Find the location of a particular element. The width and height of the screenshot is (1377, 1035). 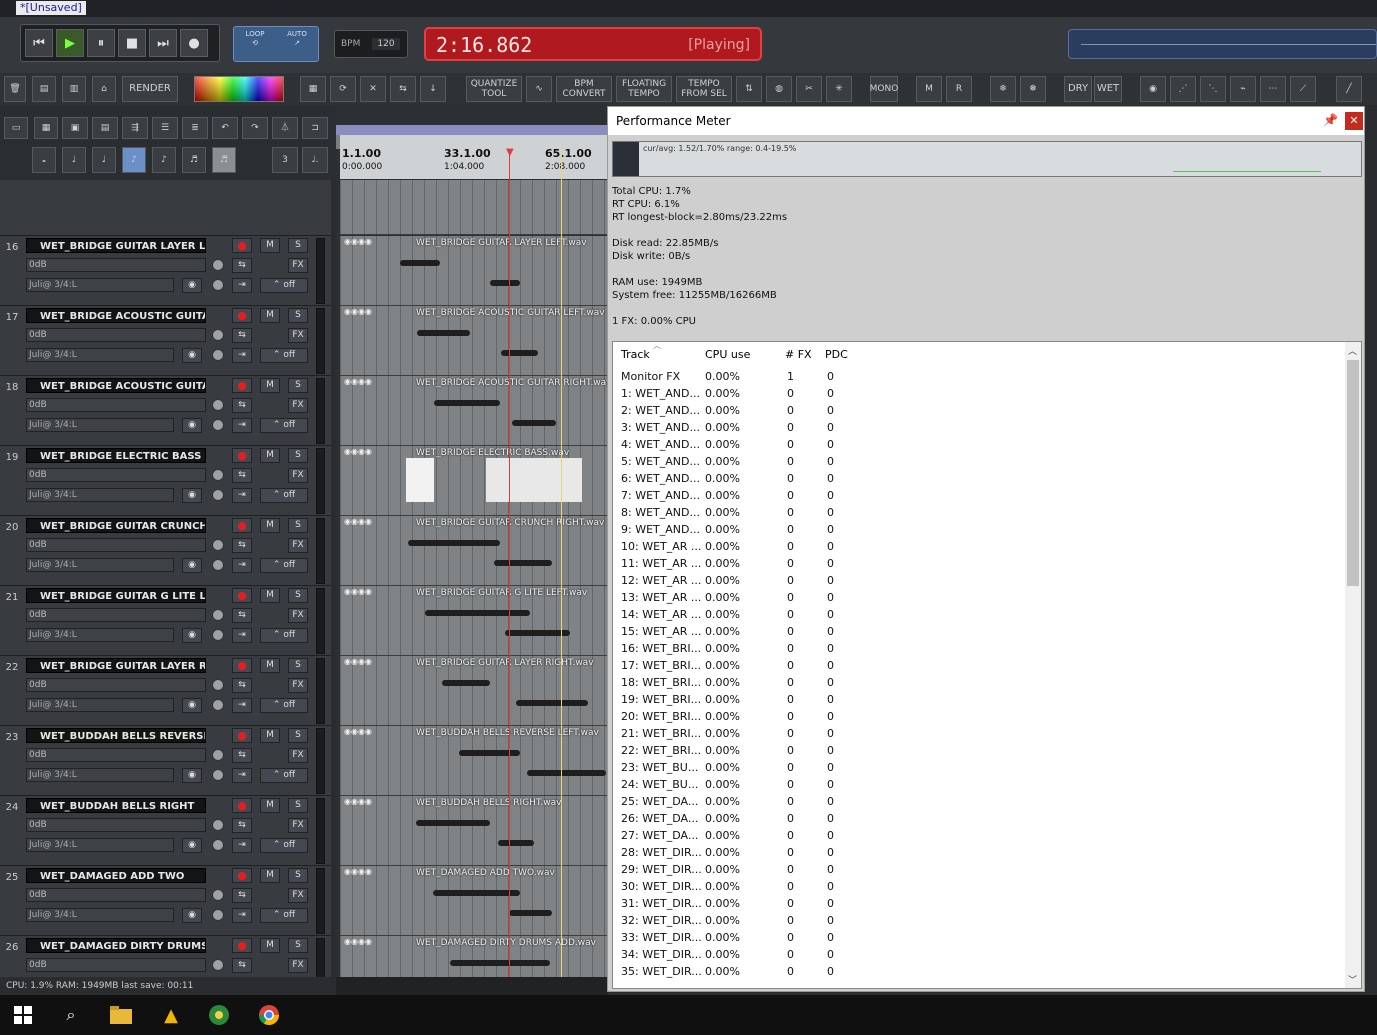

column-pdc: PDC is located at coordinates (836, 354).